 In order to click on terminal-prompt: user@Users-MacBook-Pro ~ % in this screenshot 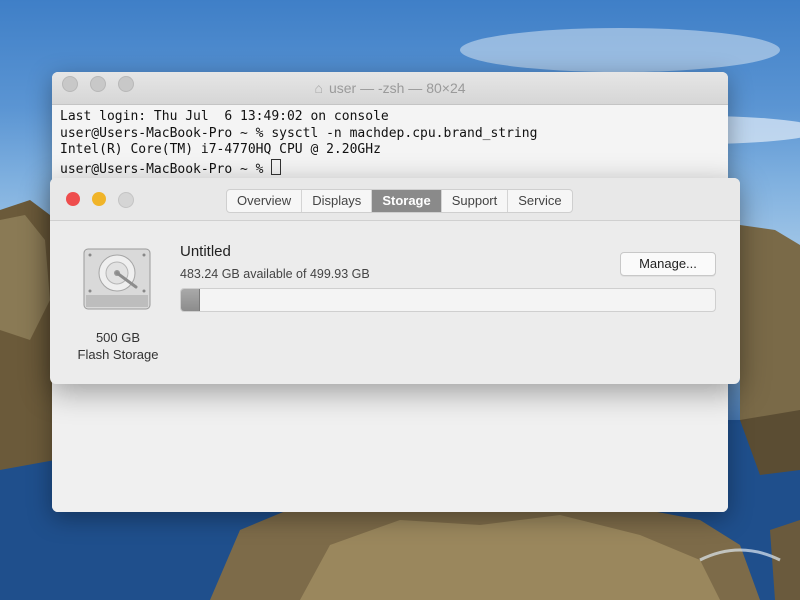, I will do `click(166, 169)`.